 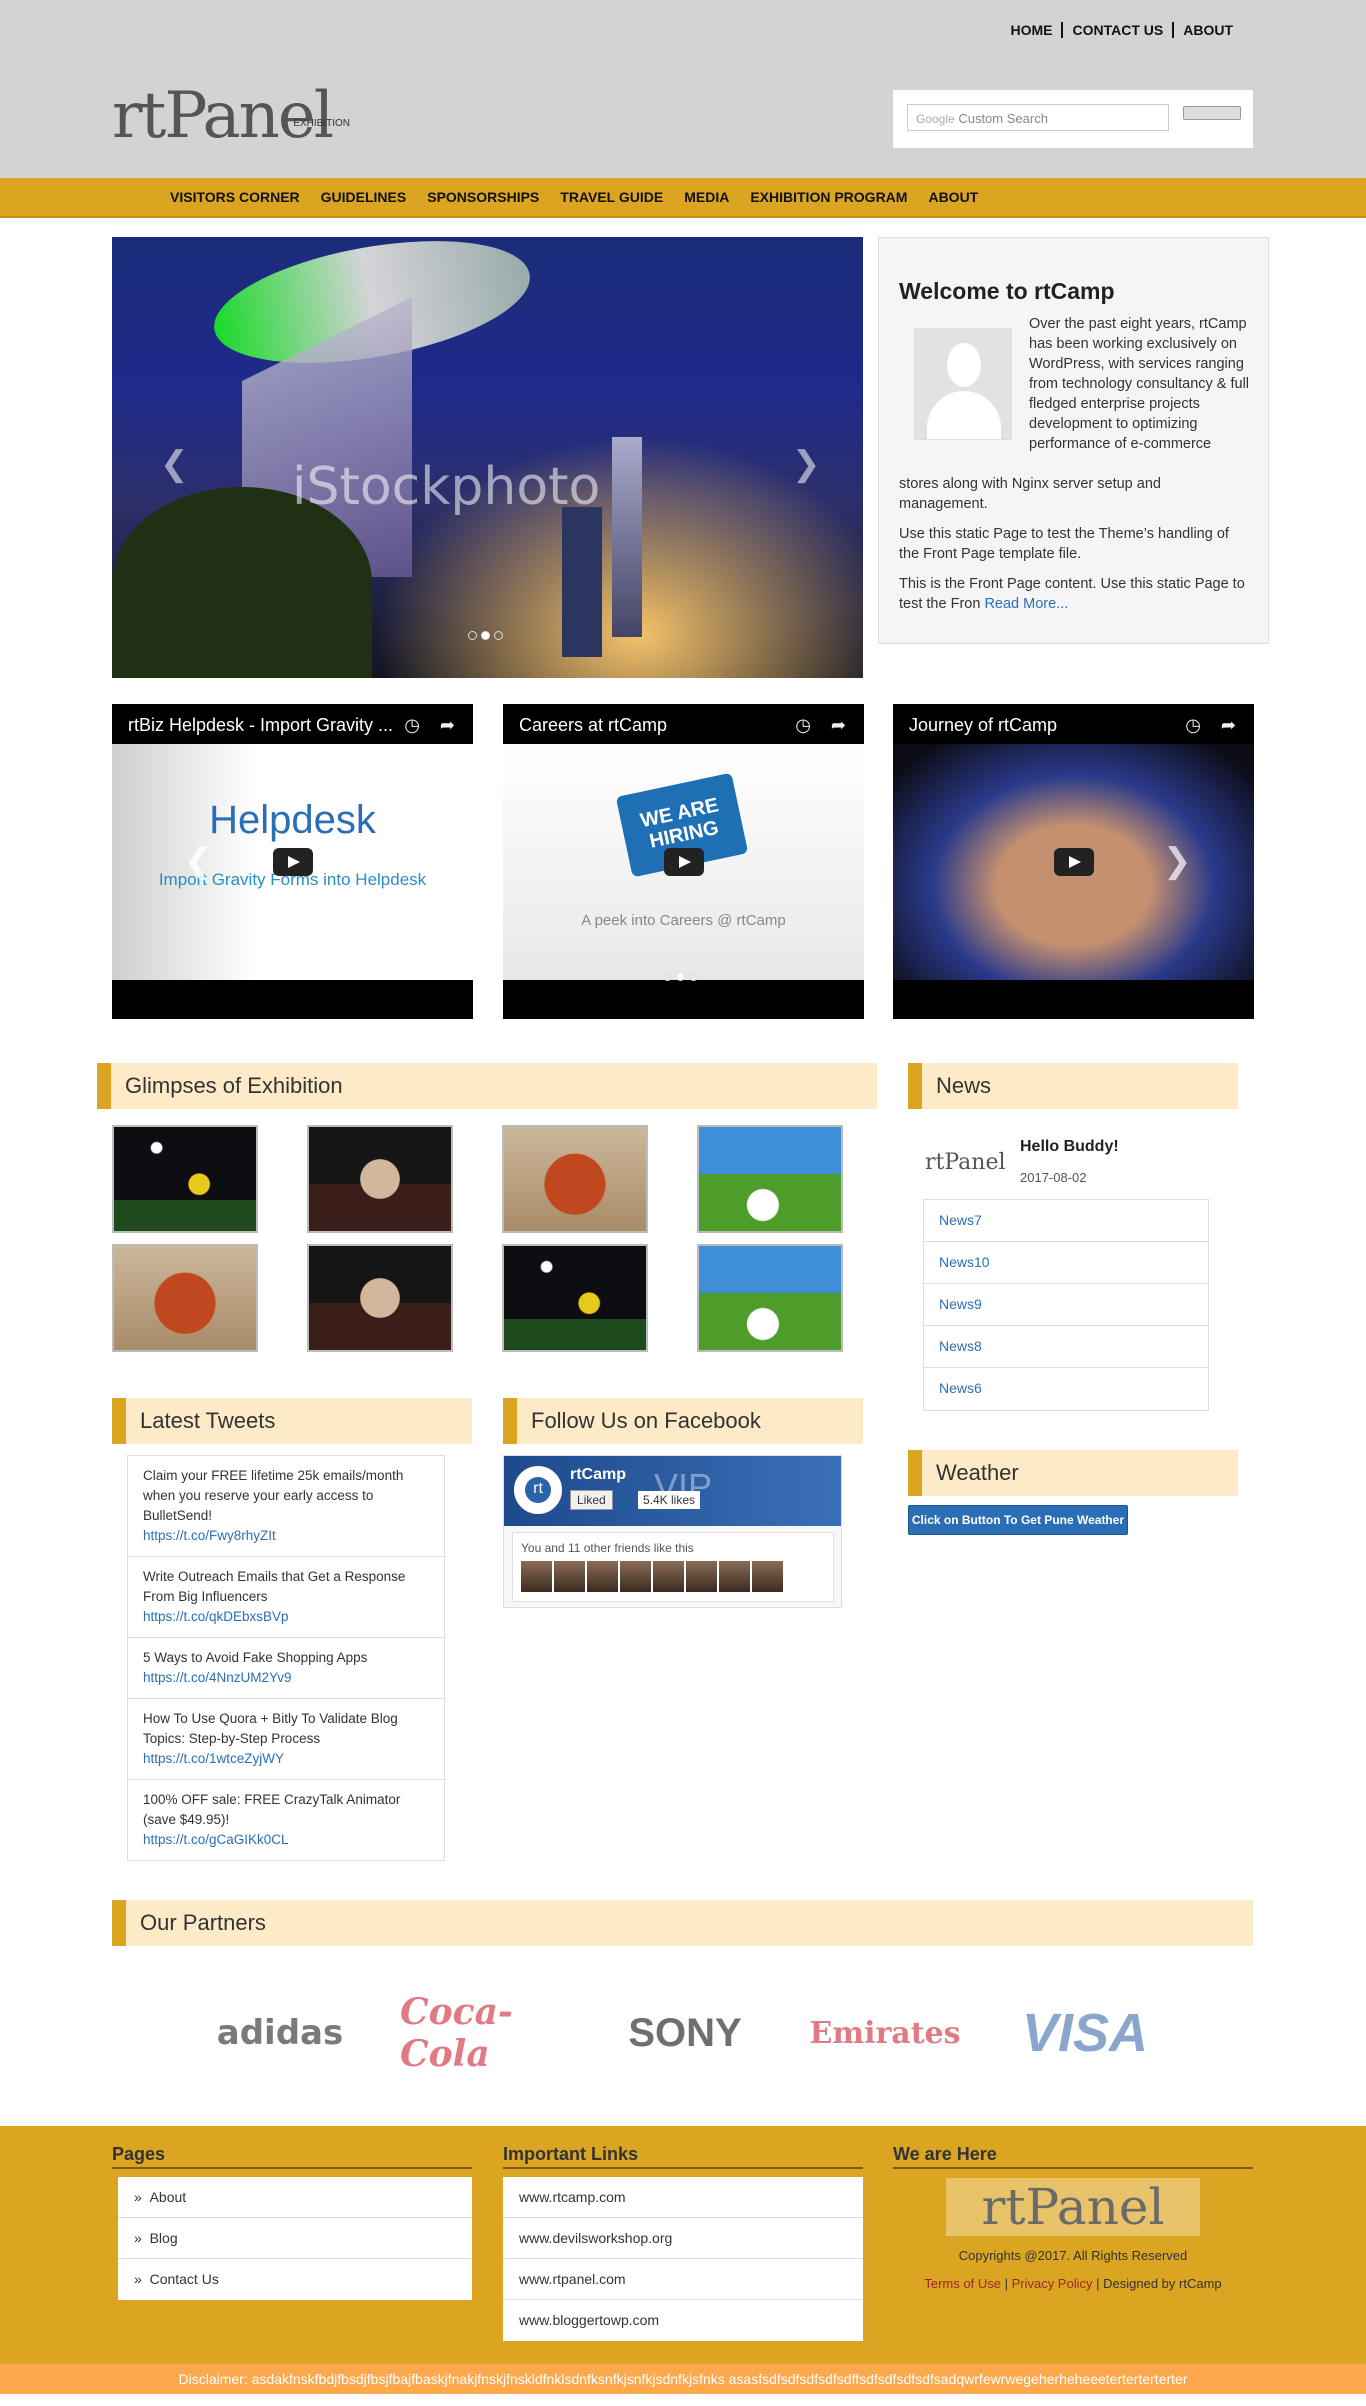 I want to click on nav-sponsorships: SPONSORSHIPS, so click(x=483, y=197).